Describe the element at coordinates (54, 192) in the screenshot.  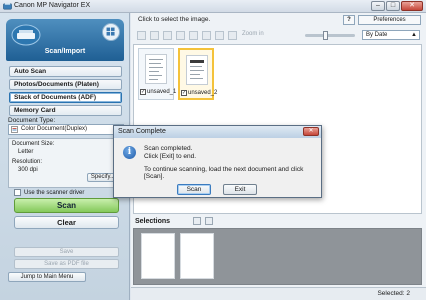
I see `use-scanner-driver-label: Use the scanner driver` at that location.